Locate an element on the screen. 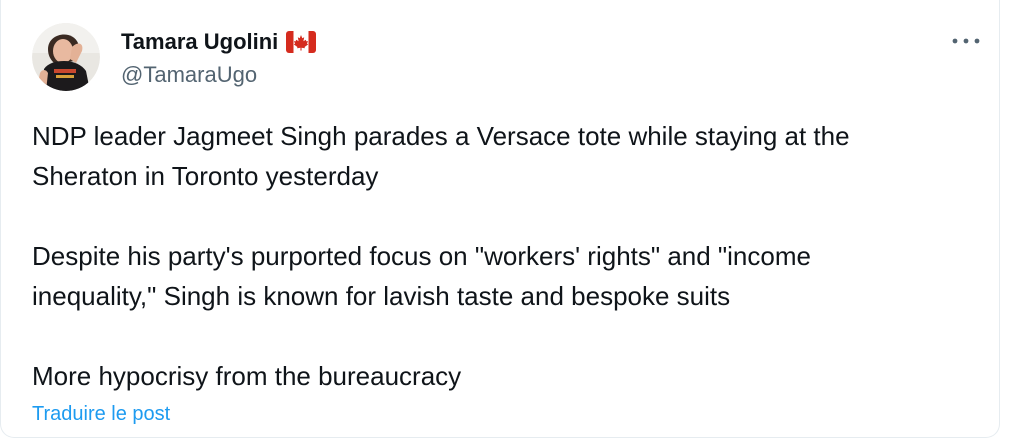 The image size is (1016, 446). more-horizontal-icon is located at coordinates (966, 41).